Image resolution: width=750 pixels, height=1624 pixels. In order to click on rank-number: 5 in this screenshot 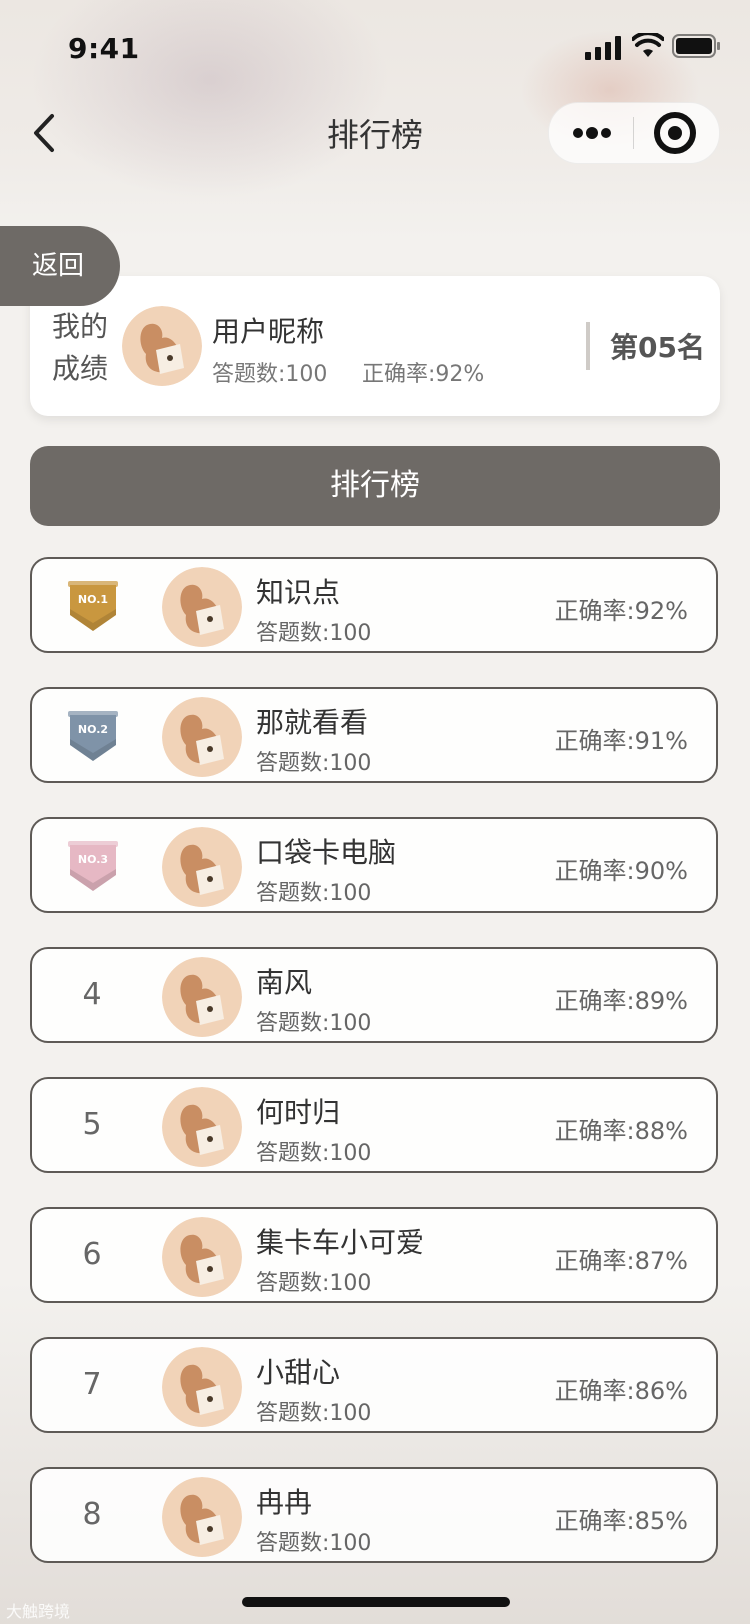, I will do `click(92, 1124)`.